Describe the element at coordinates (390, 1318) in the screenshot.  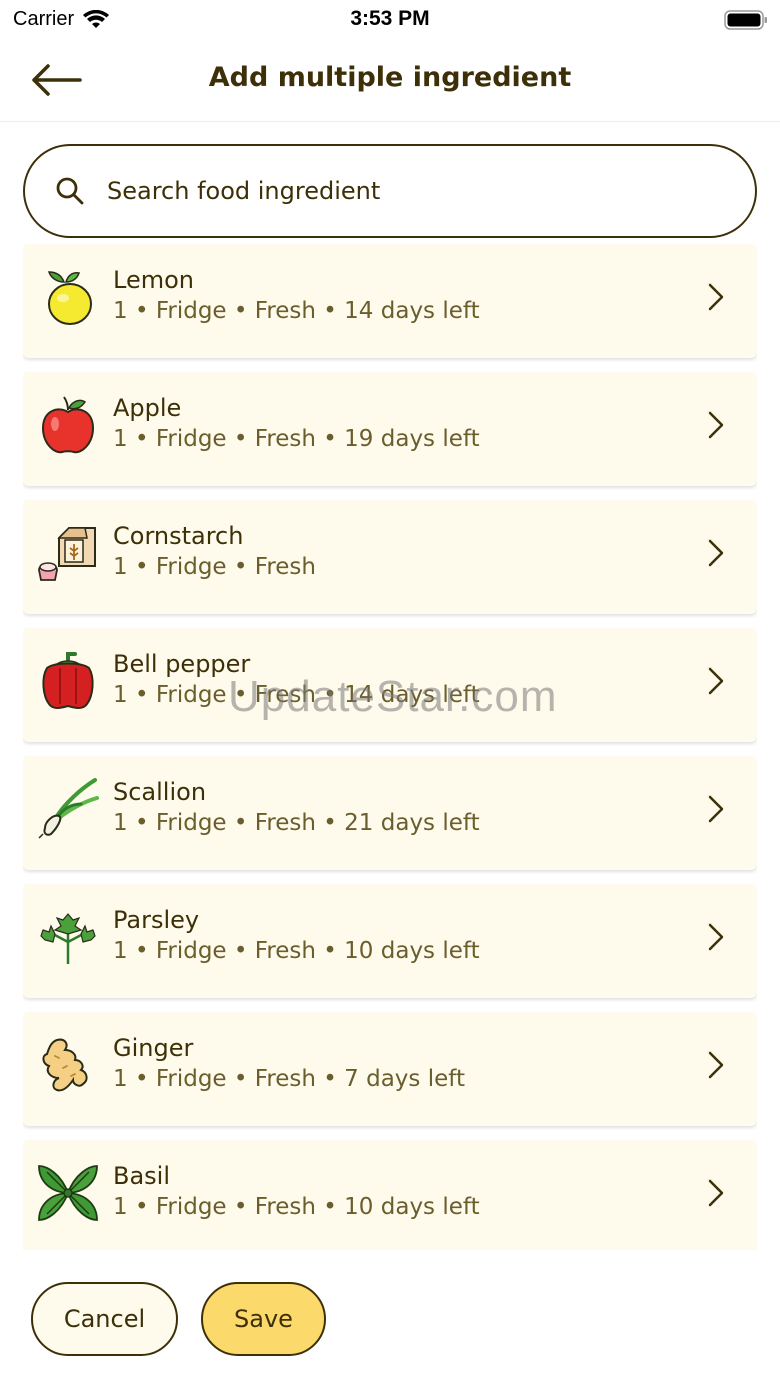
I see `footer: Cancel Save` at that location.